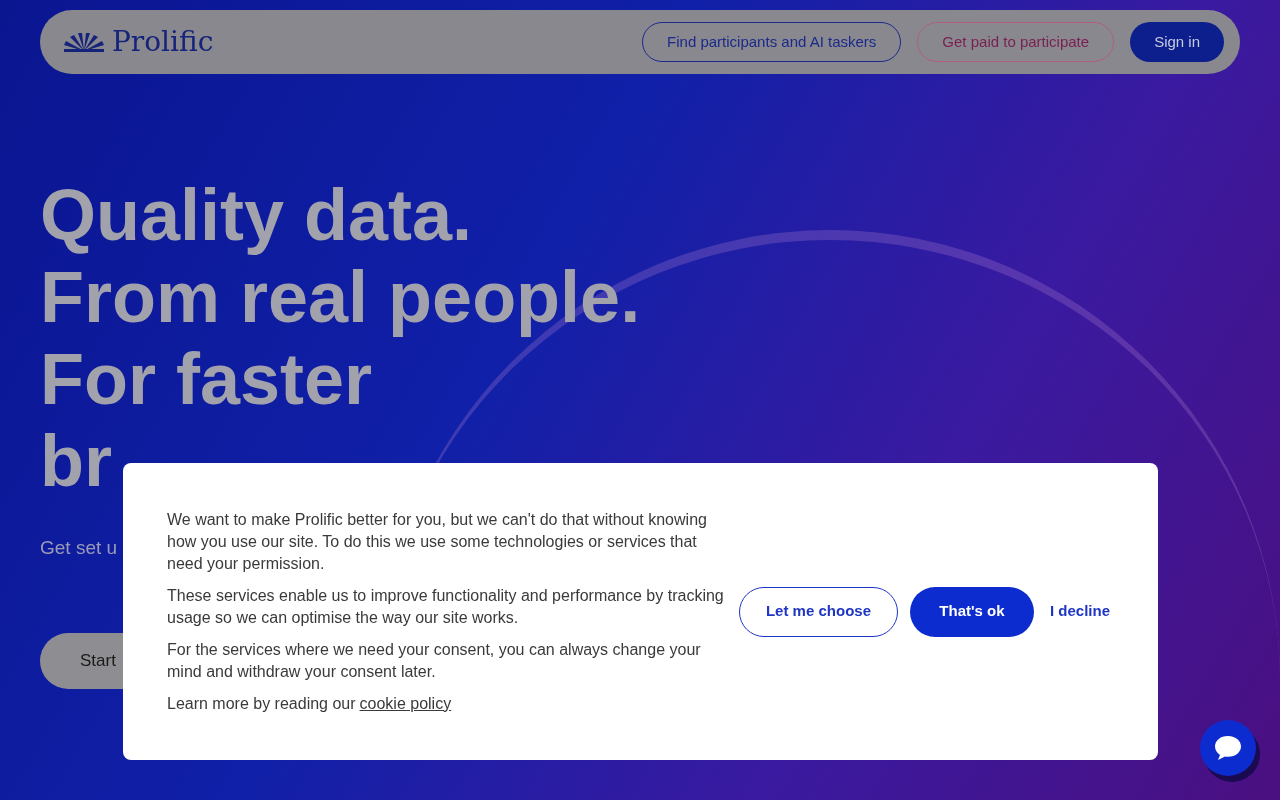 The height and width of the screenshot is (800, 1280). Describe the element at coordinates (340, 297) in the screenshot. I see `hero-headline: From real people.` at that location.